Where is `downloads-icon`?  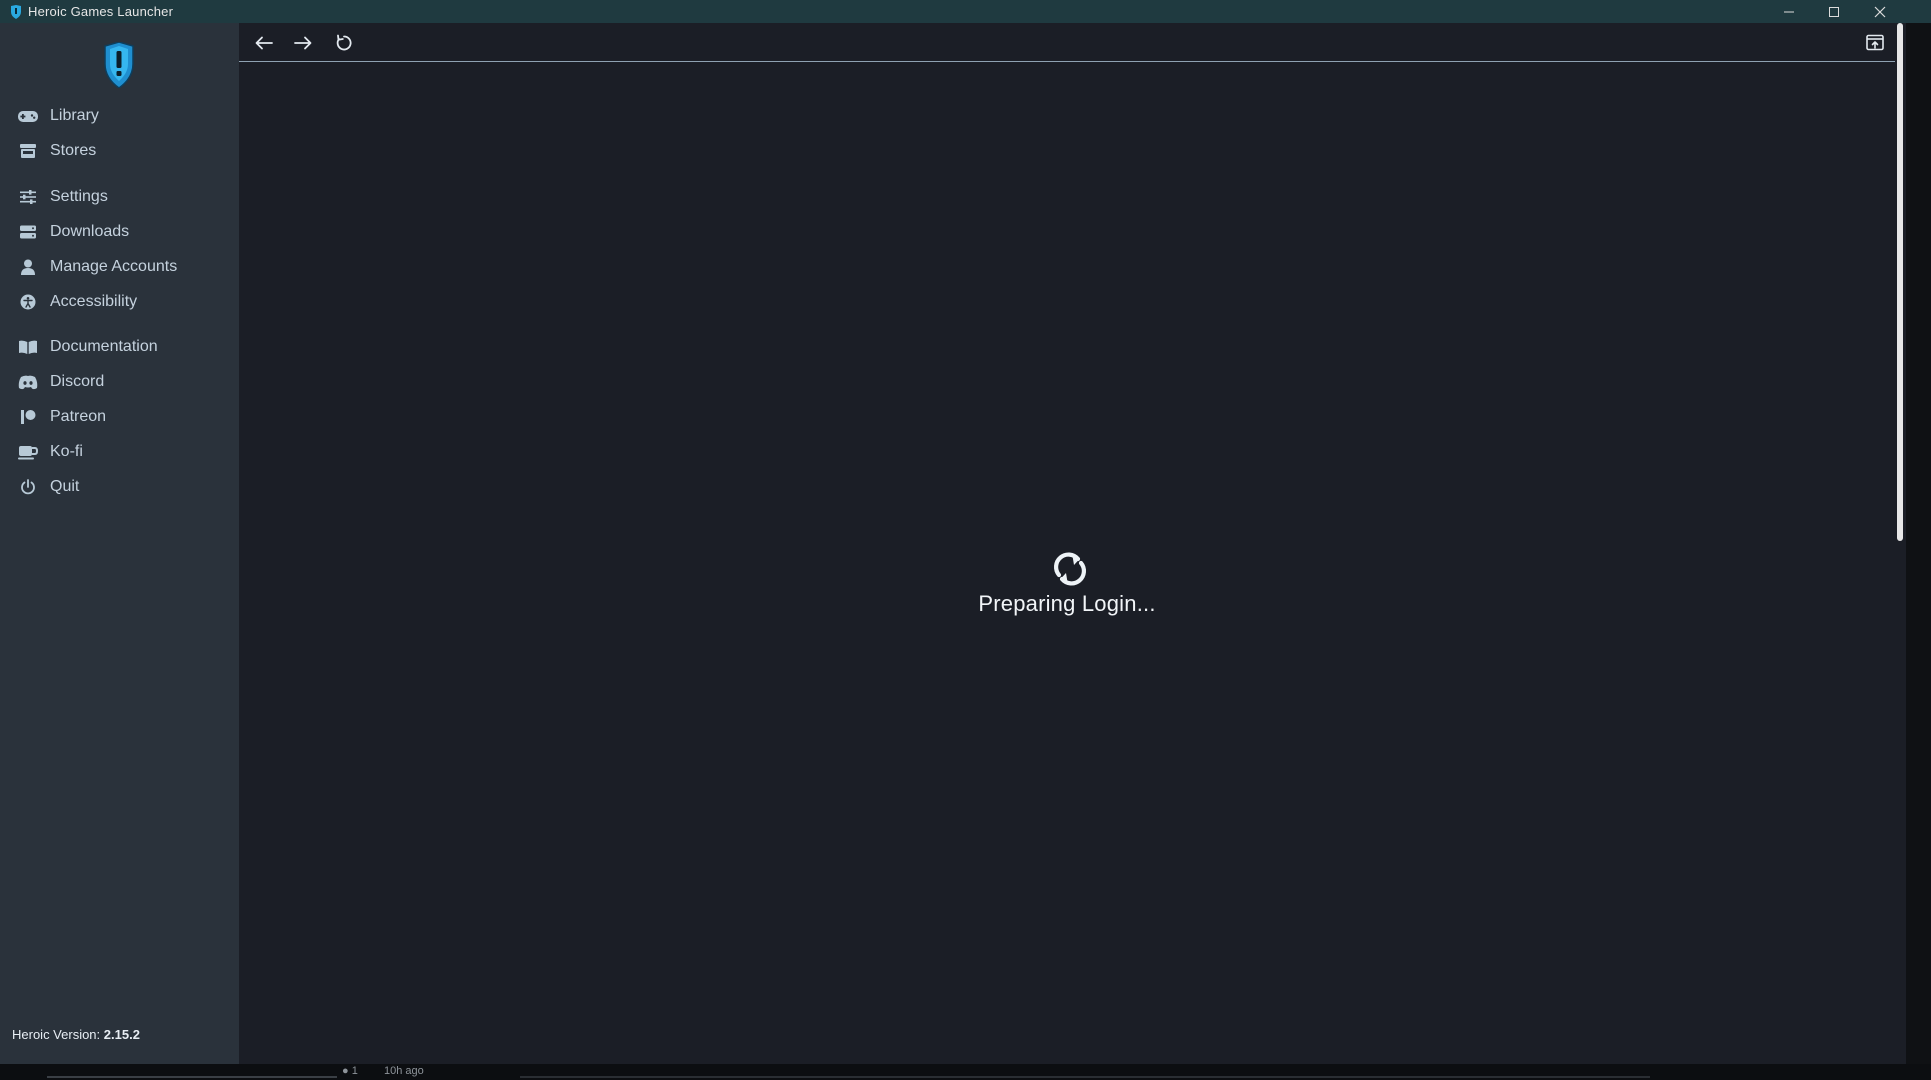 downloads-icon is located at coordinates (28, 232).